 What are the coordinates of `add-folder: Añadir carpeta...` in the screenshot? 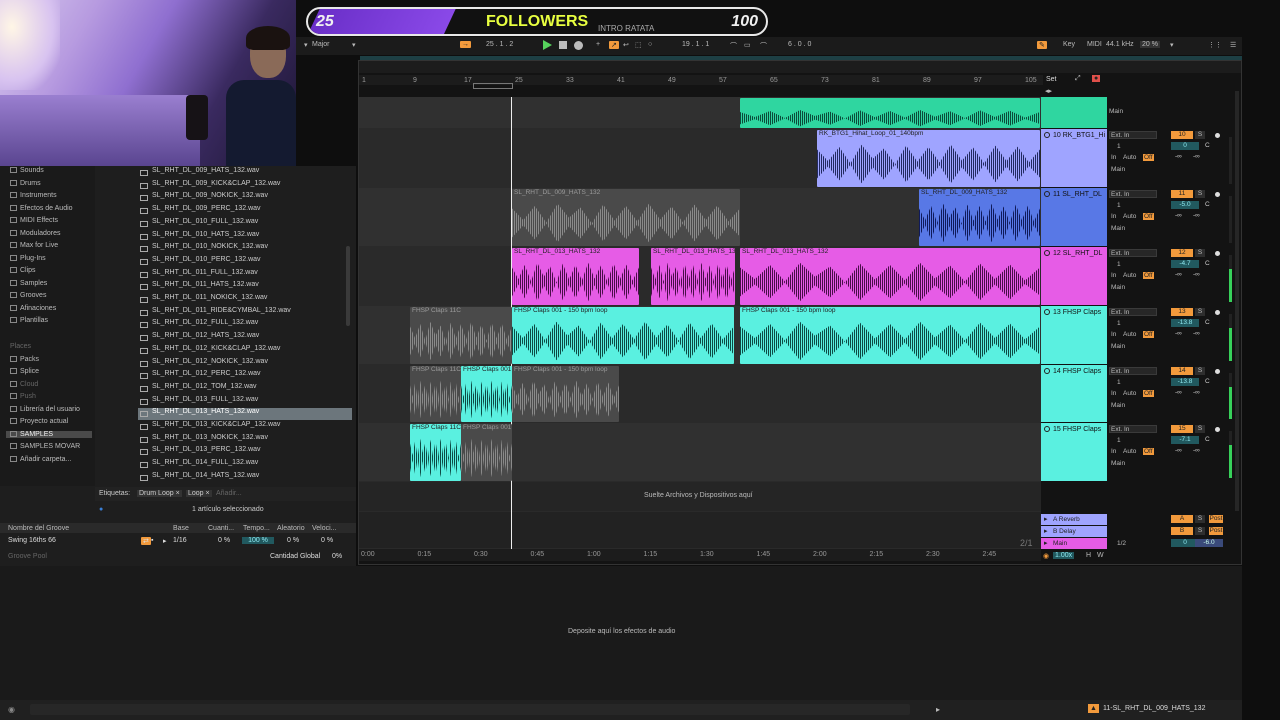 It's located at (40, 459).